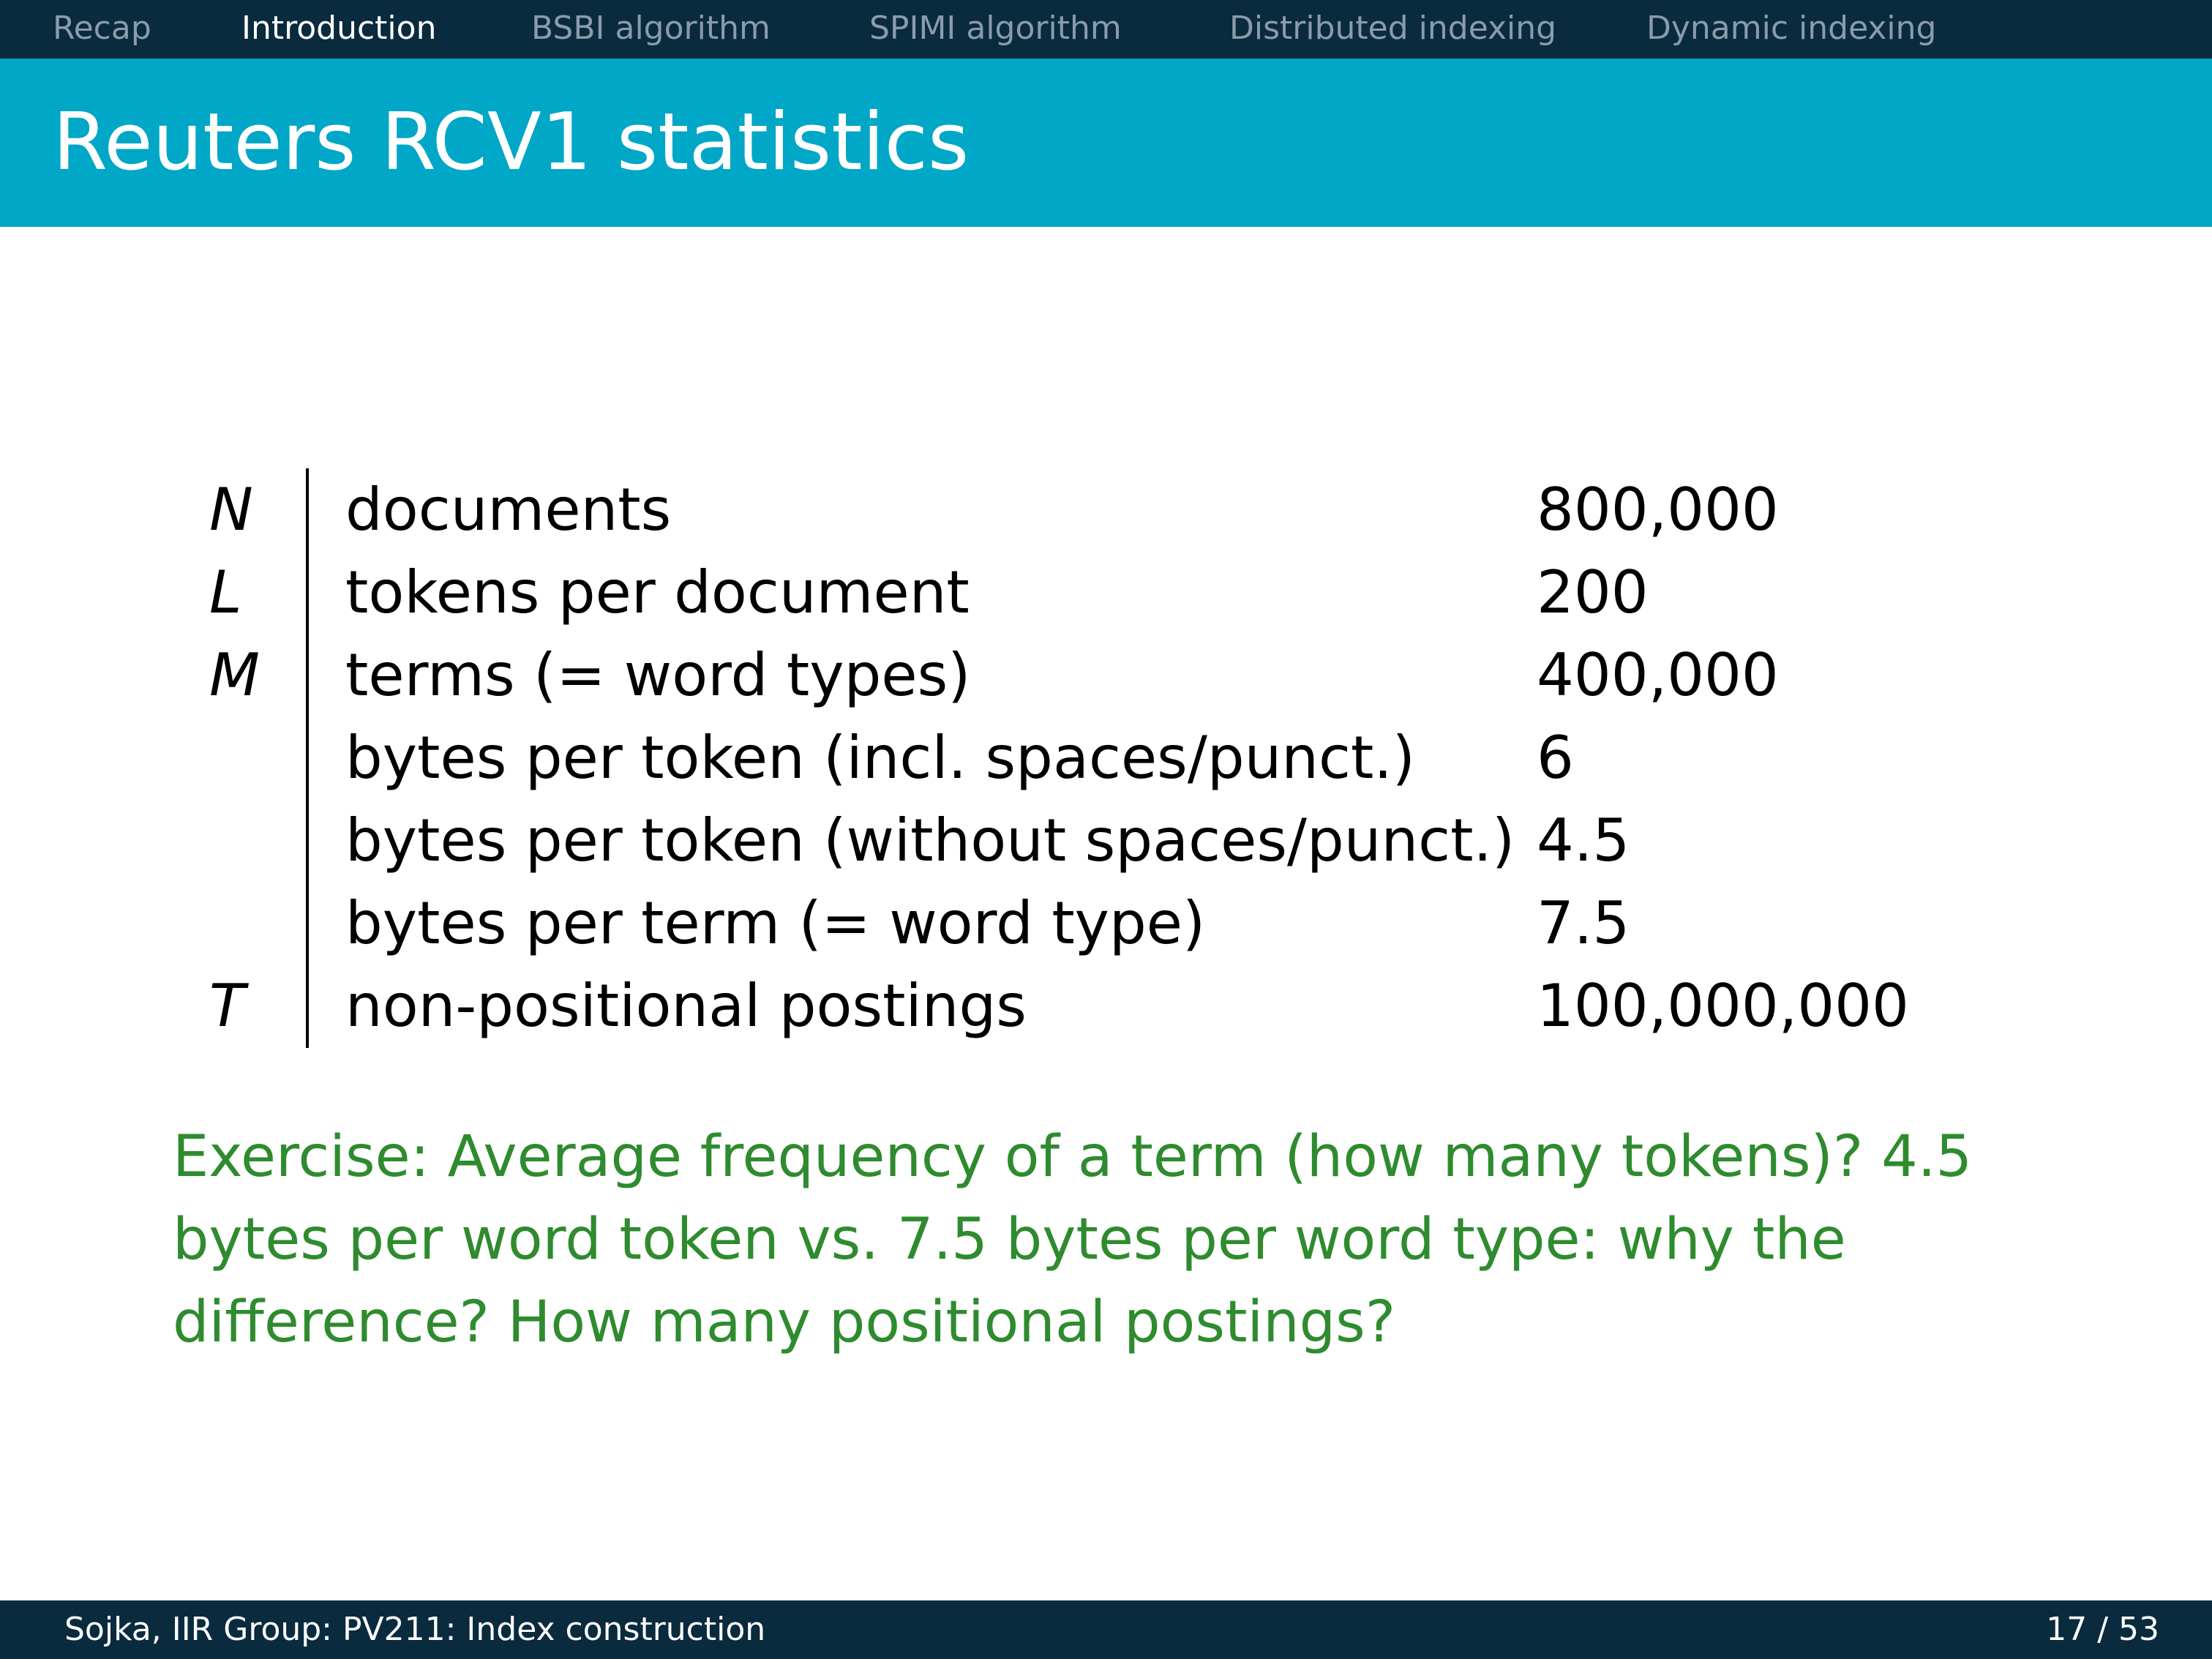 The height and width of the screenshot is (1659, 2212). Describe the element at coordinates (1658, 675) in the screenshot. I see `stat-value: 400,000` at that location.